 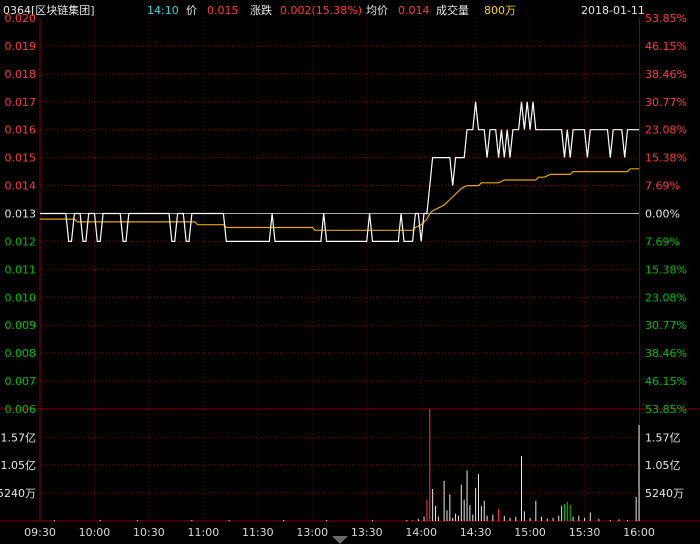 What do you see at coordinates (312, 532) in the screenshot?
I see `time-tick-label: 13:00` at bounding box center [312, 532].